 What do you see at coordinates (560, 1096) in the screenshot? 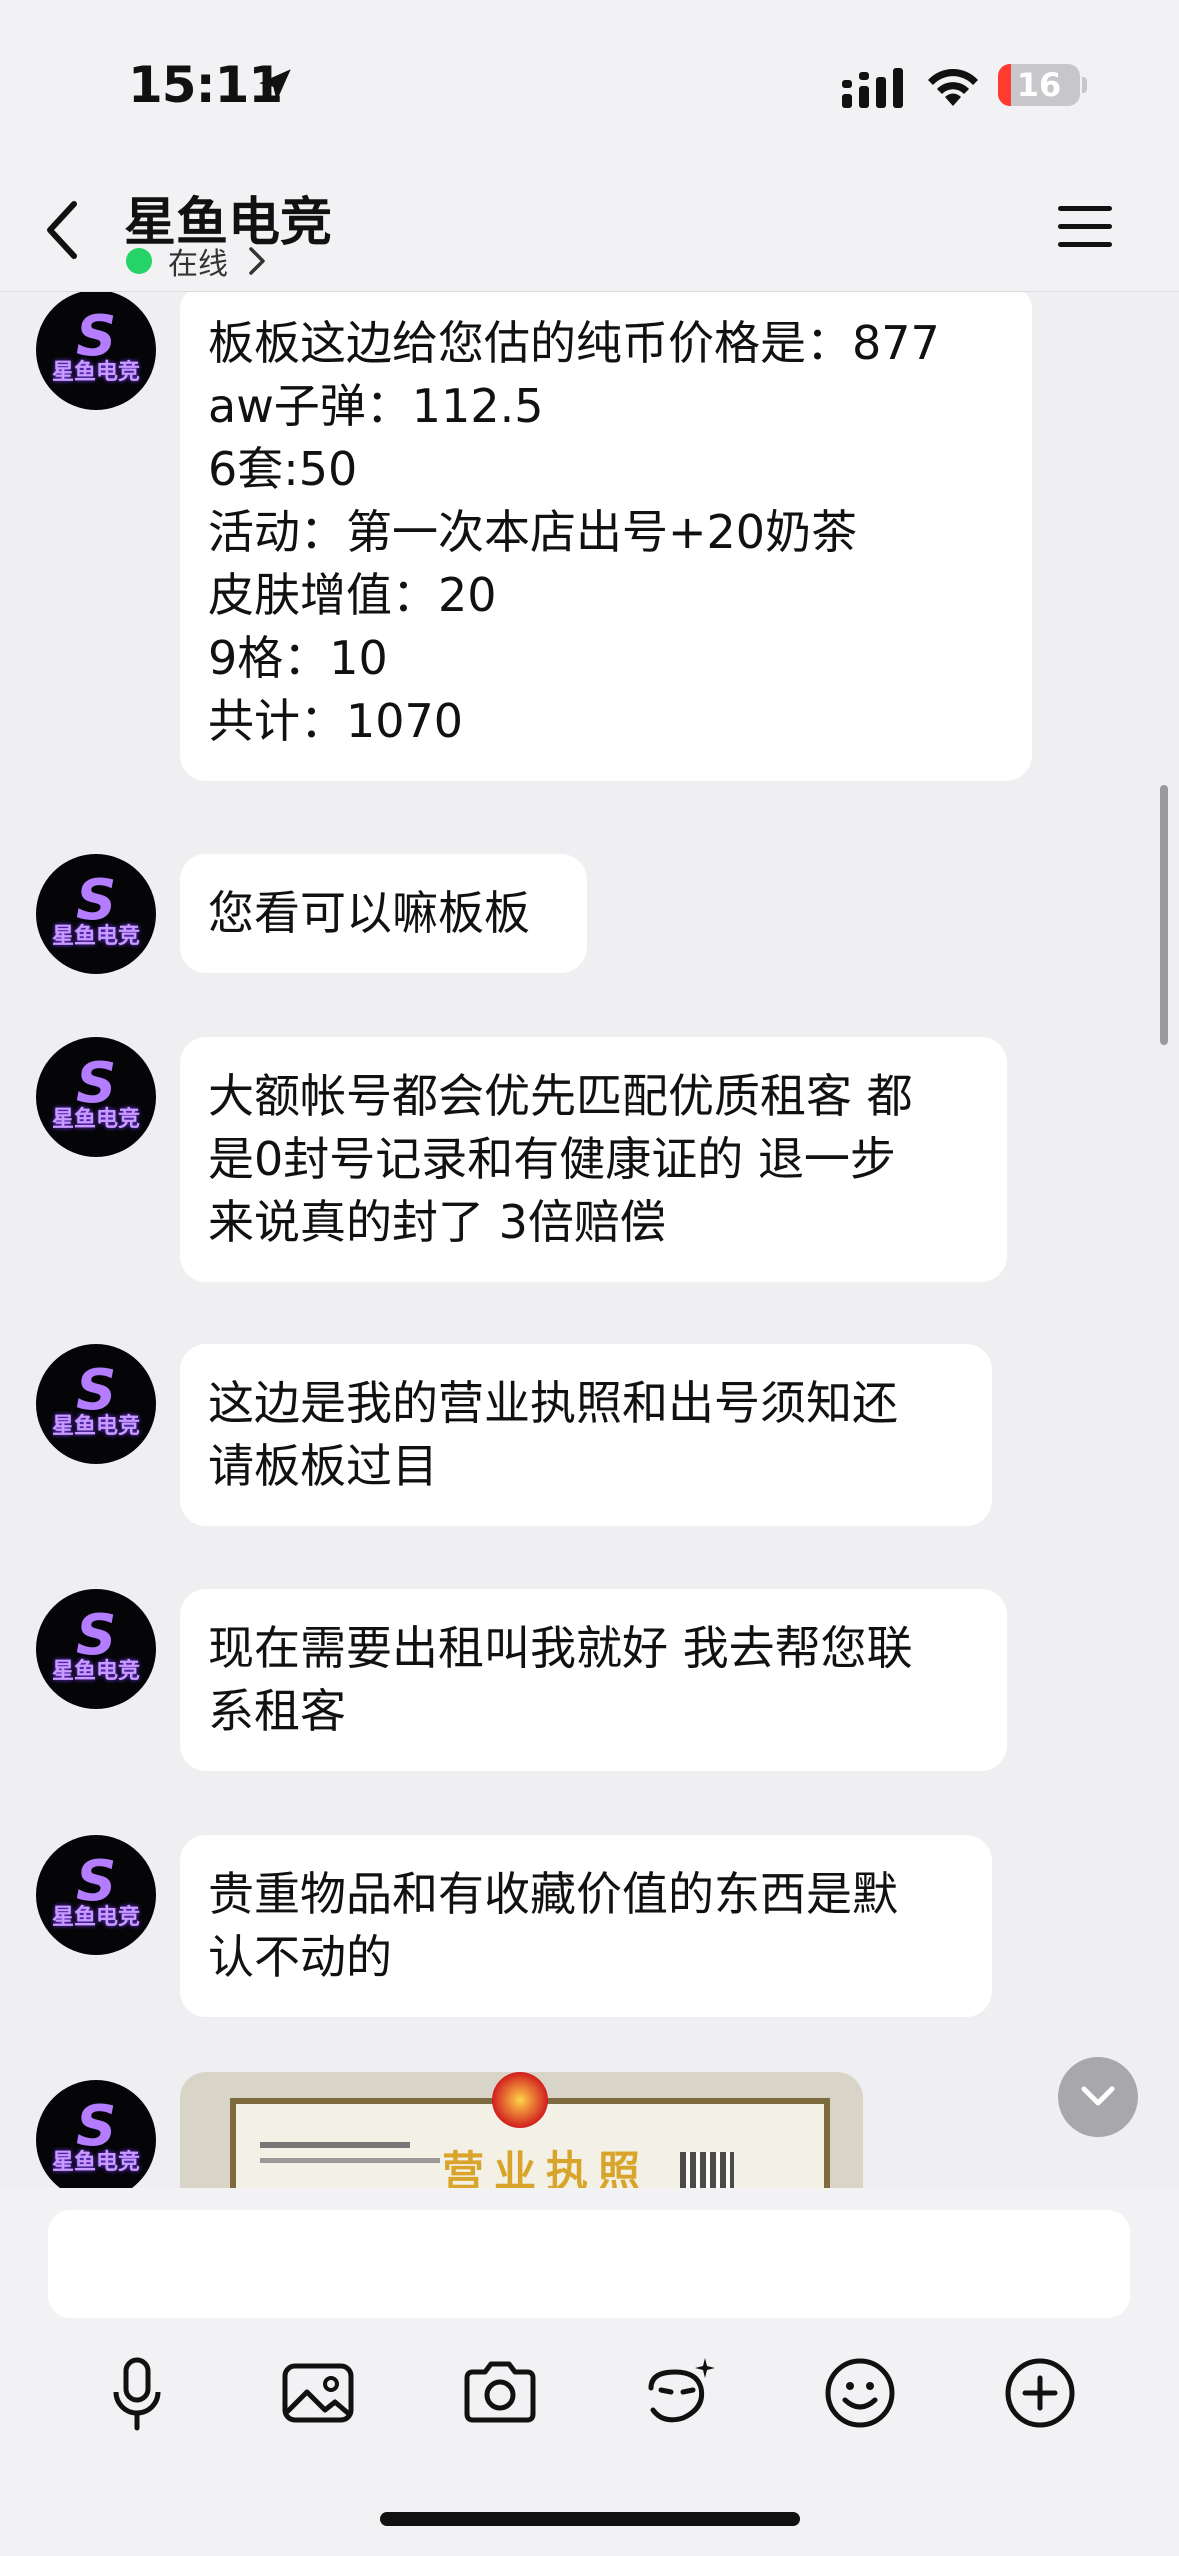
I see `message-line: 大额帐号都会优先匹配优质租客 都` at bounding box center [560, 1096].